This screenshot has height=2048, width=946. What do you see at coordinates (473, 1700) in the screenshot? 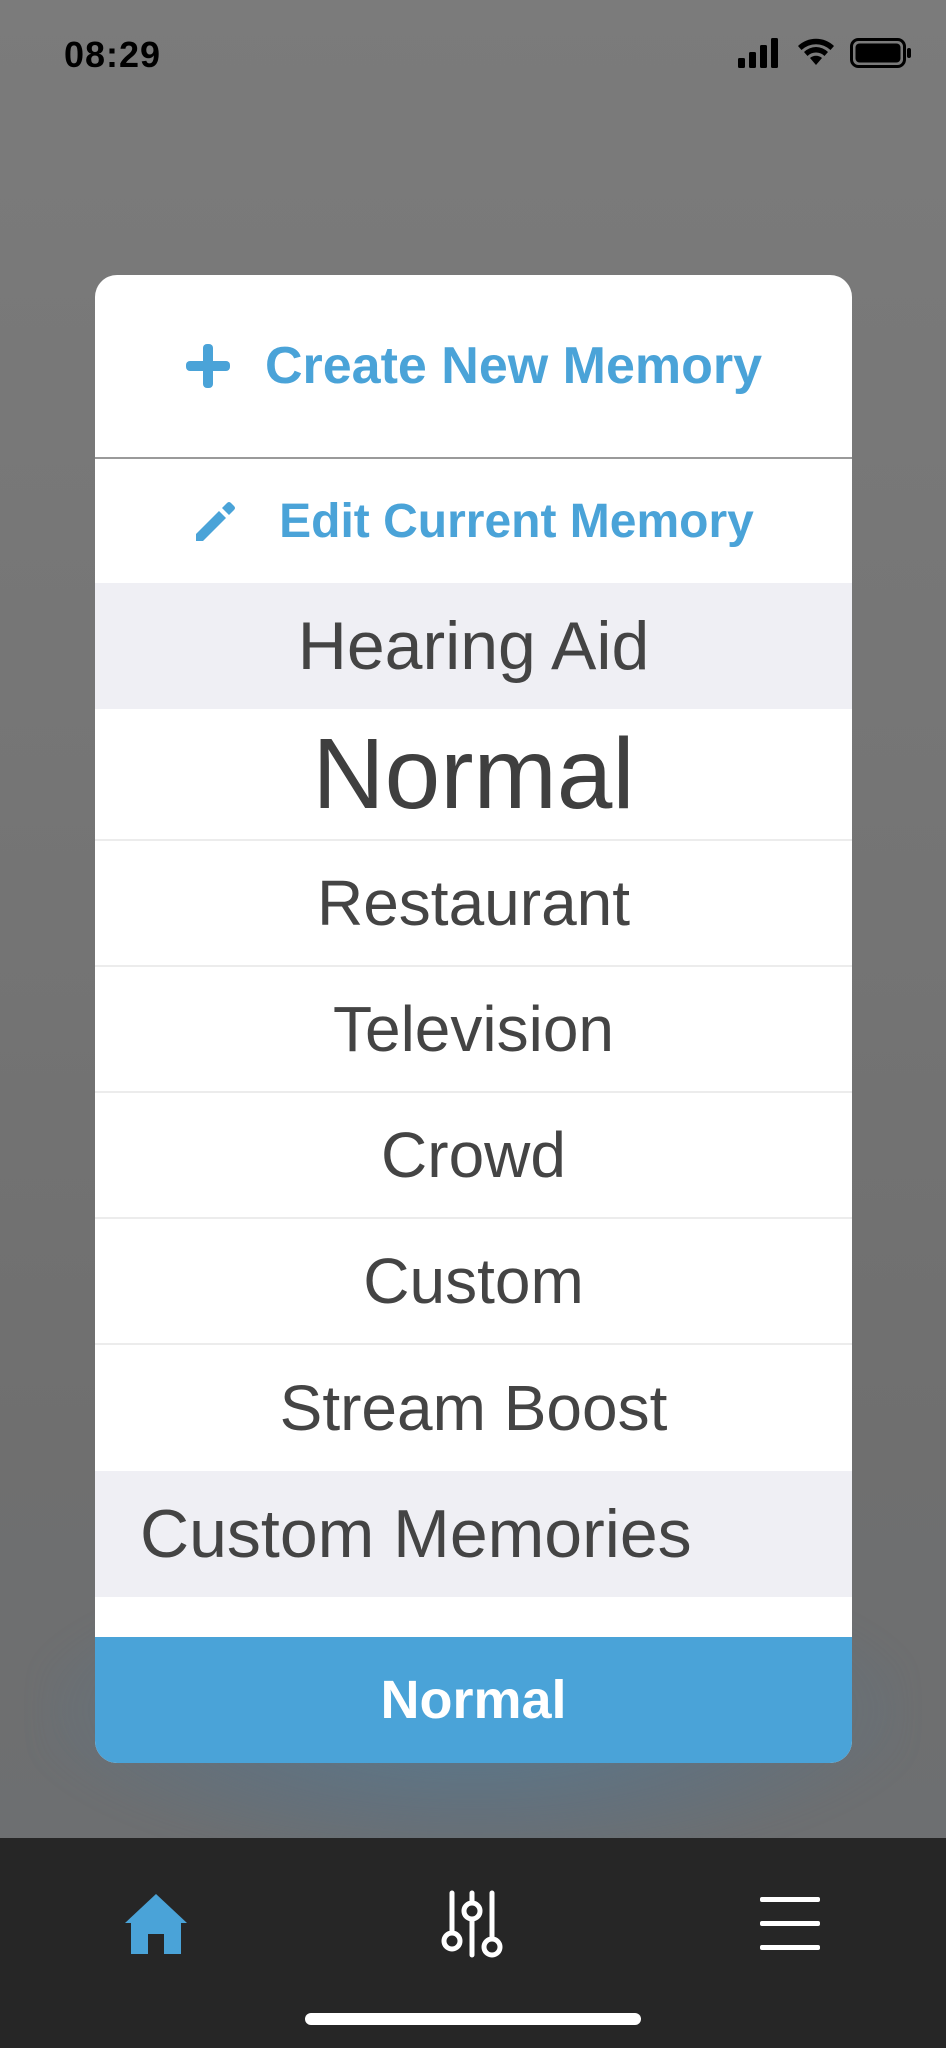
I see `current-memory-button: Normal` at bounding box center [473, 1700].